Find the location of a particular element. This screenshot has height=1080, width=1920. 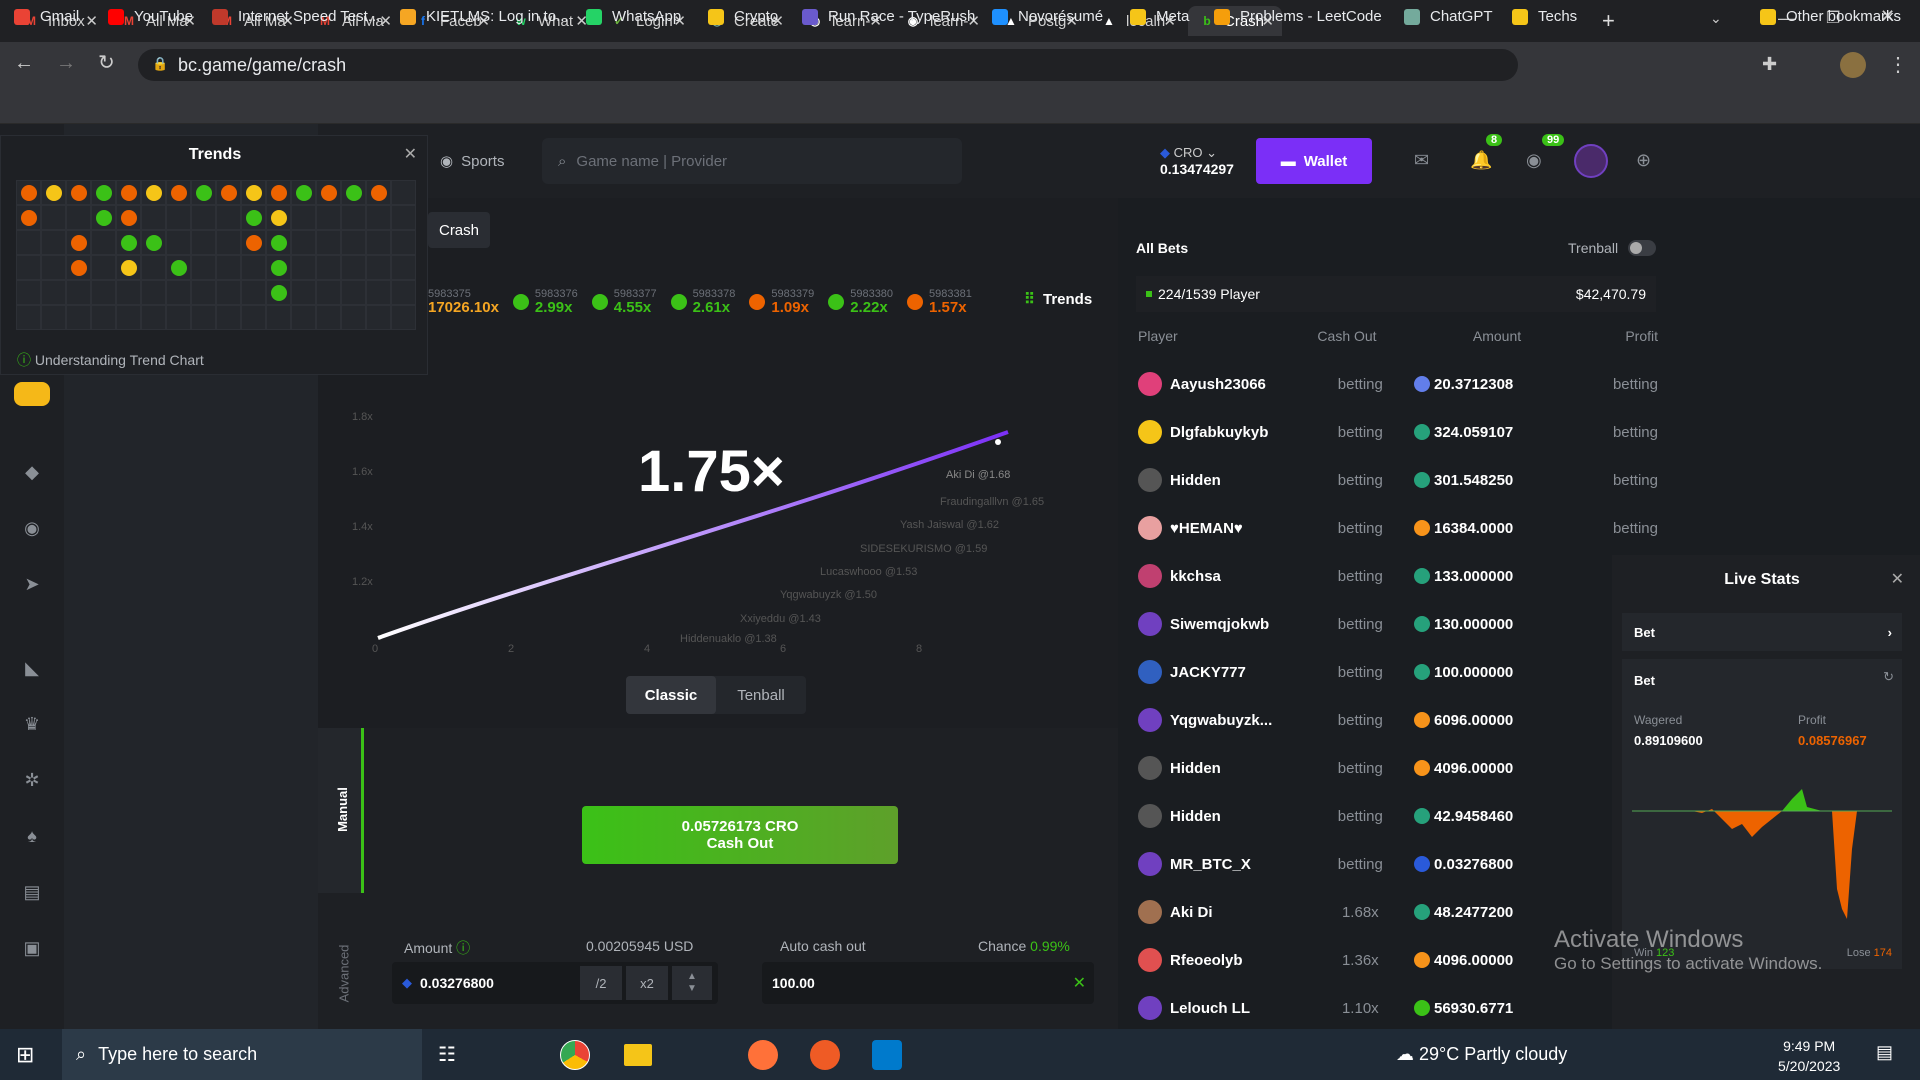

close-live-icon: ✕ is located at coordinates (1897, 579).